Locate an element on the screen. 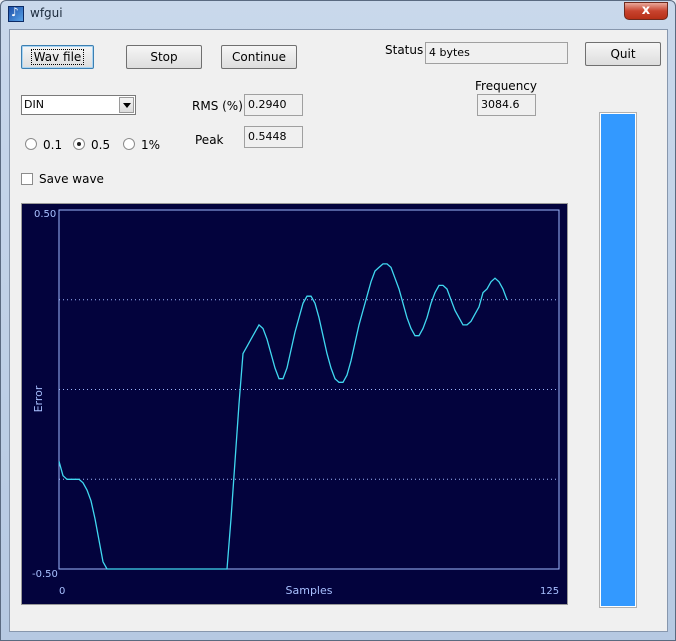 The height and width of the screenshot is (641, 676). status-field: 4 bytes is located at coordinates (496, 53).